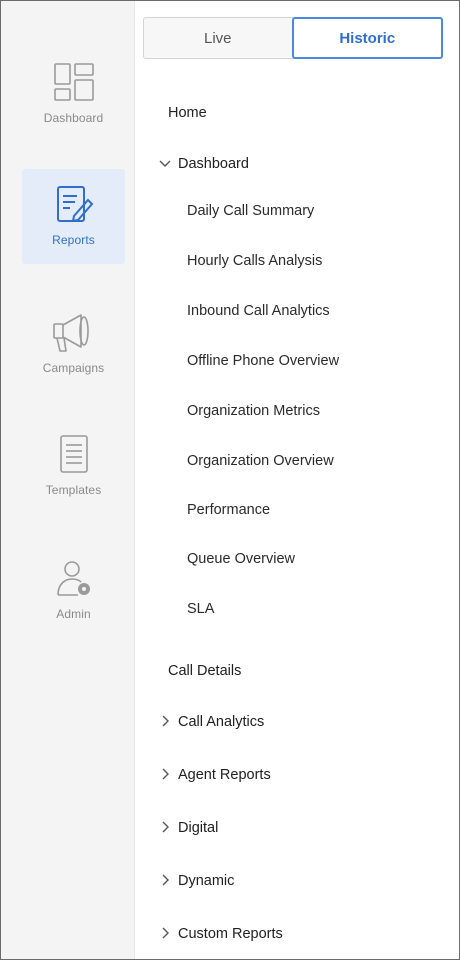 The image size is (460, 960). I want to click on nav-group-label: Agent Reports, so click(224, 775).